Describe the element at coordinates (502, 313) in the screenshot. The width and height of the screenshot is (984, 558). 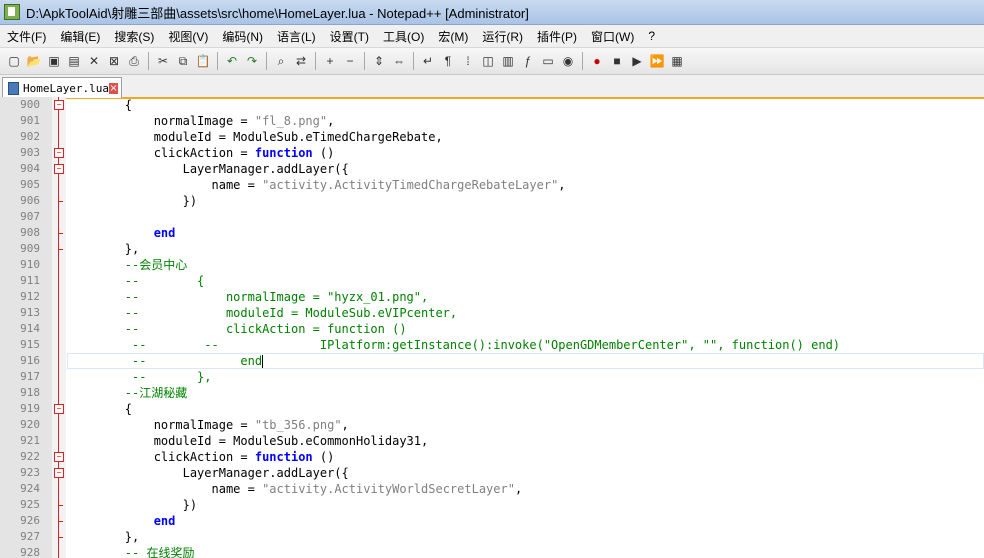
I see `code-line: 913 -- moduleId = ModuleSub.eVIPcenter,` at that location.